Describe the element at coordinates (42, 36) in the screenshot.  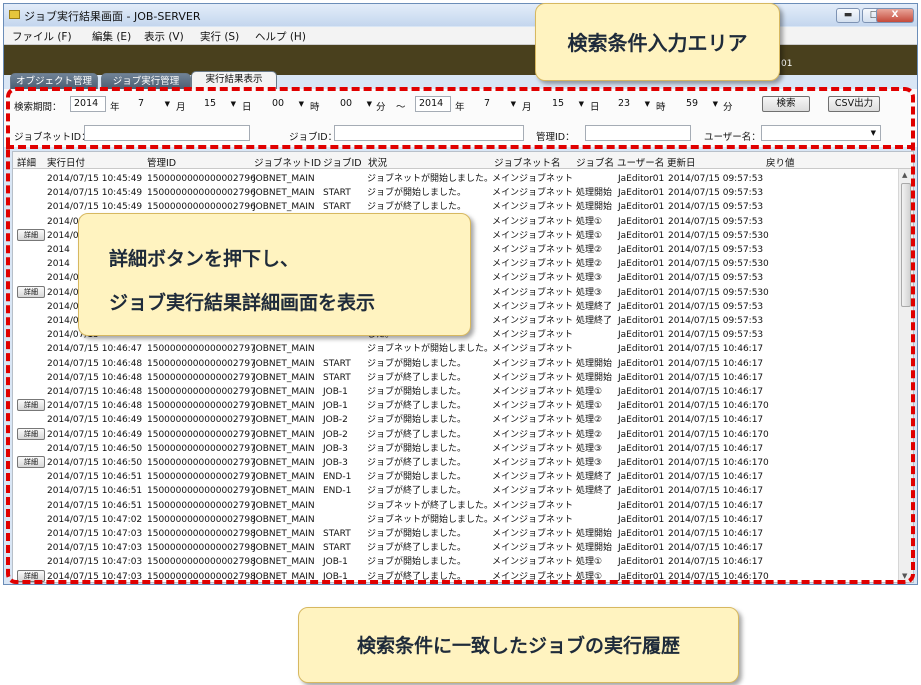
I see `menu-file: ファイル (F)` at that location.